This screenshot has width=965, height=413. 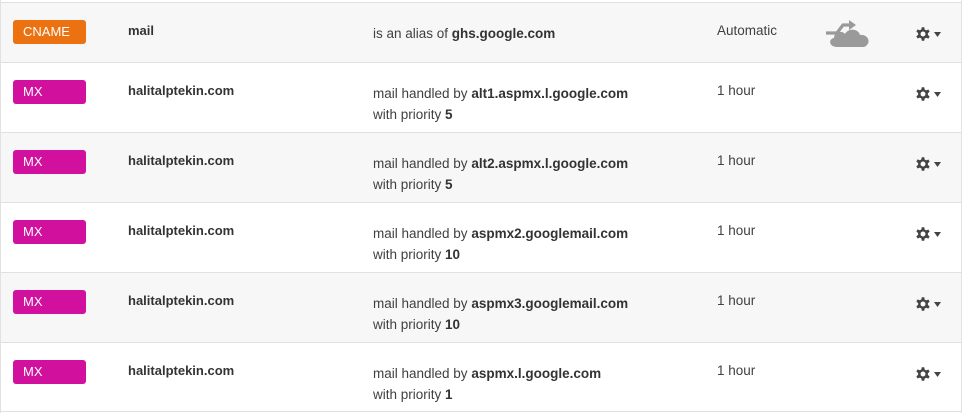 What do you see at coordinates (550, 163) in the screenshot?
I see `record-value-target: alt2.aspmx.l.google.com` at bounding box center [550, 163].